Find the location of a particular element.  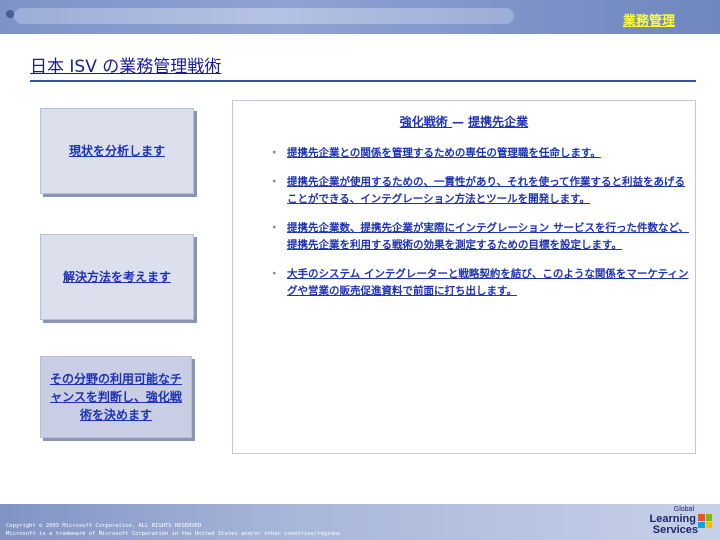

panel-heading-part2: 提携先企業 is located at coordinates (498, 122).